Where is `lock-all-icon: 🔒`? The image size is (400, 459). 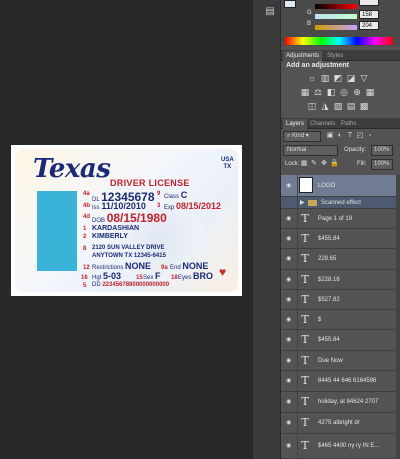 lock-all-icon: 🔒 is located at coordinates (334, 164).